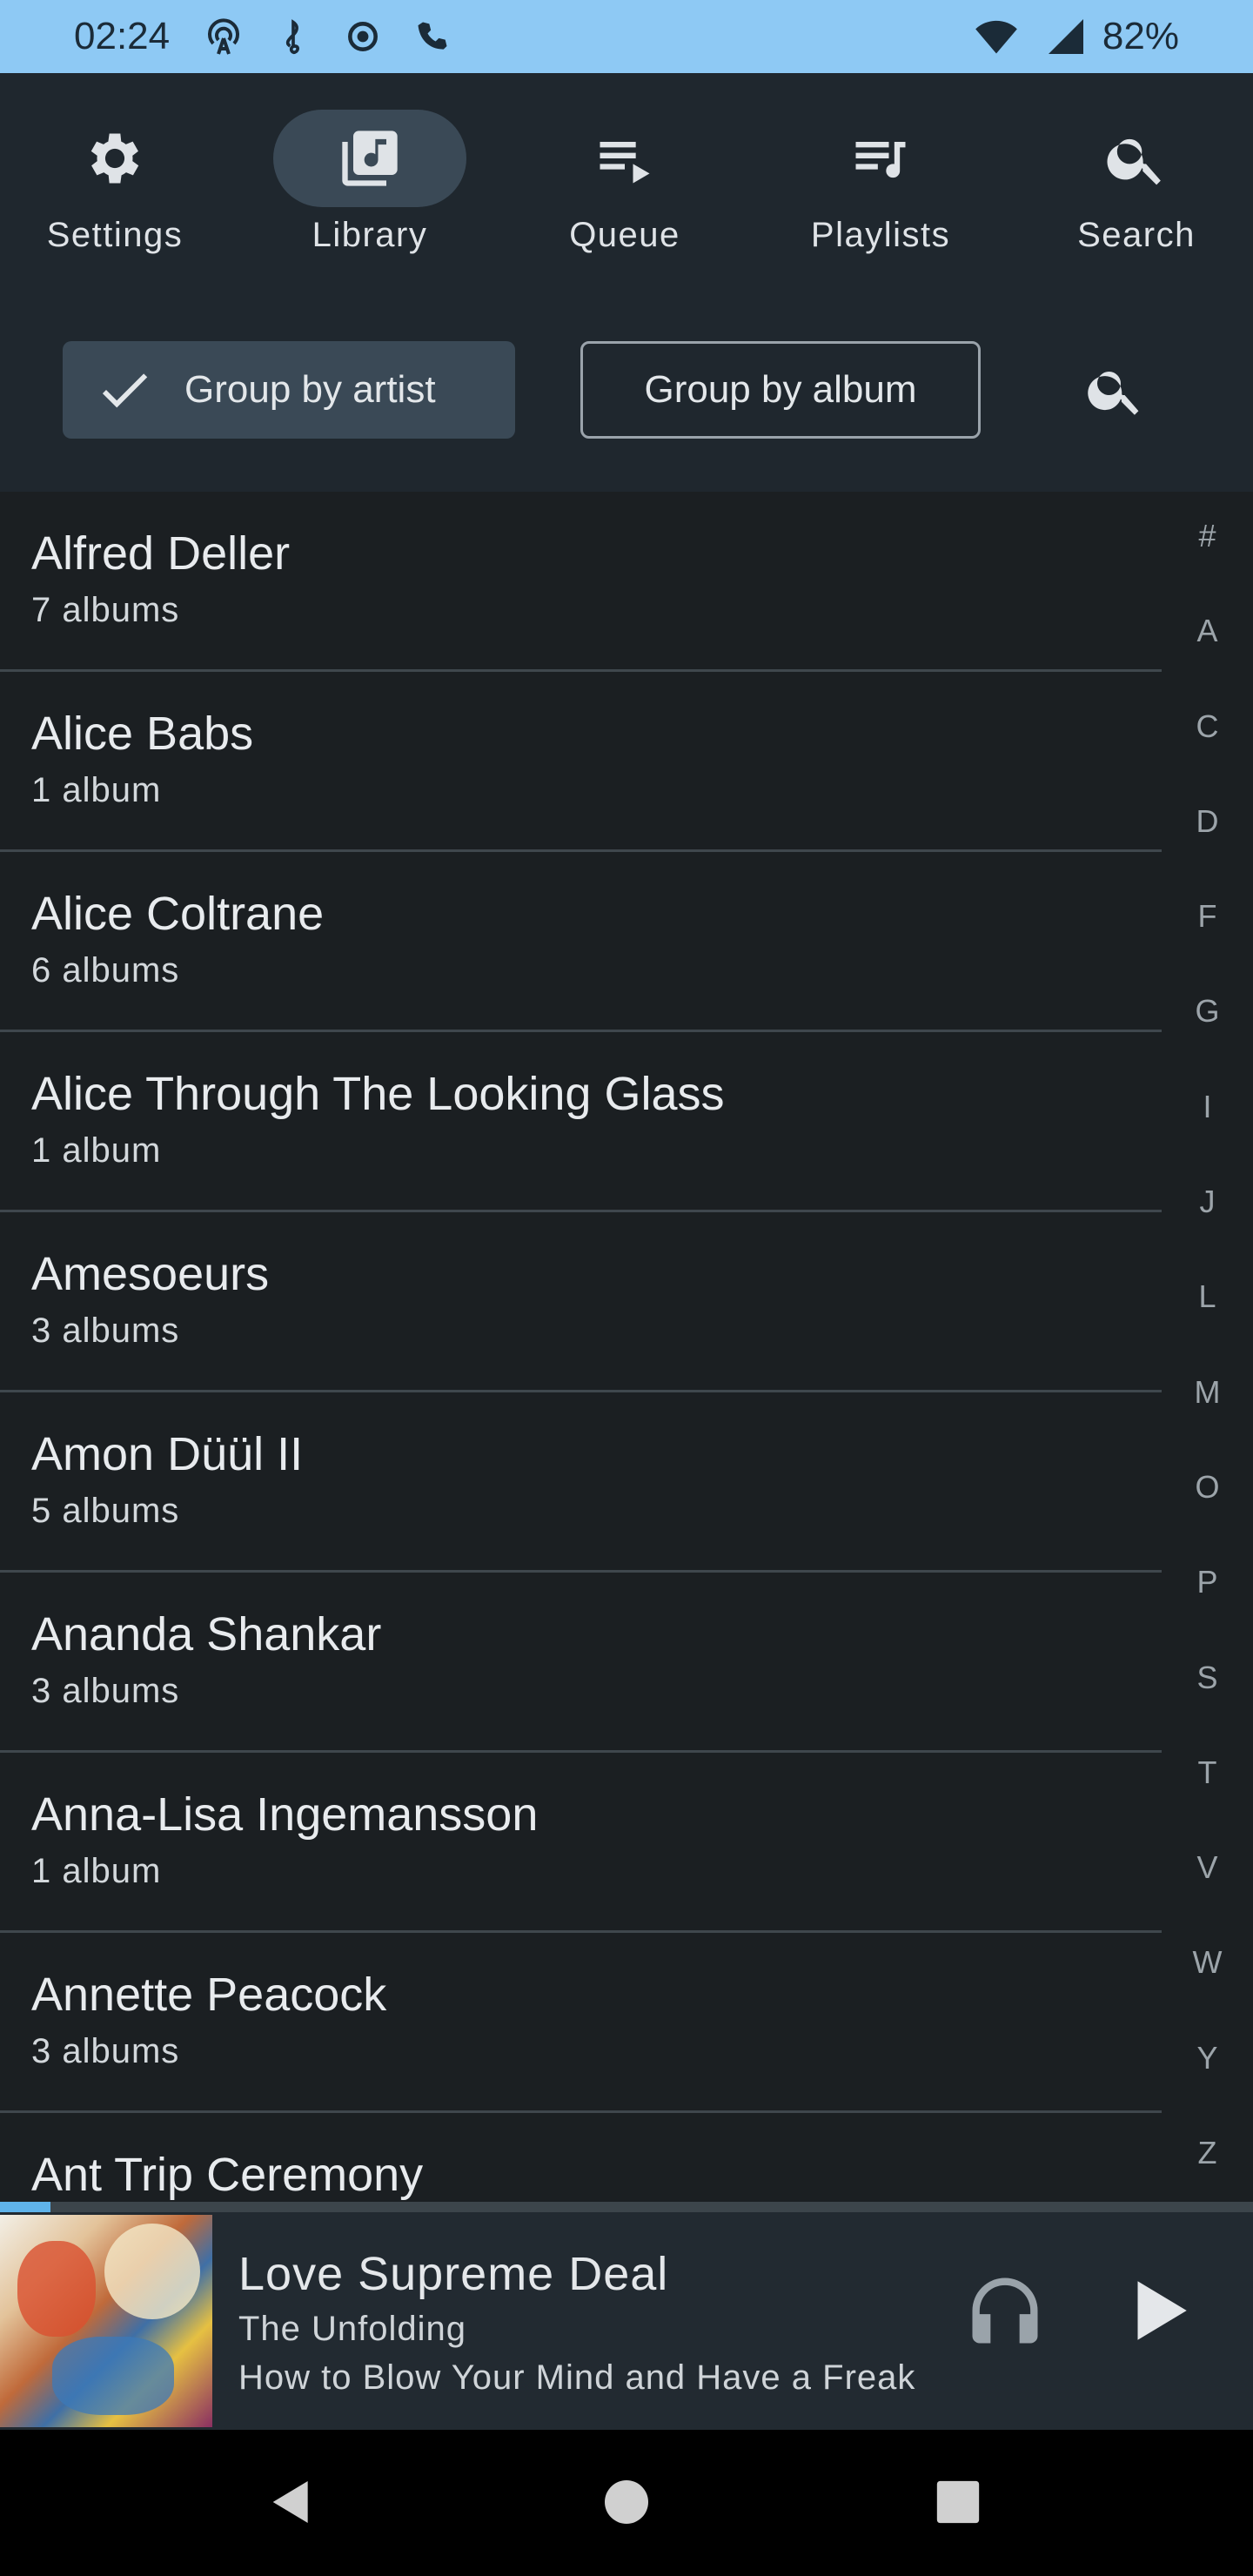  What do you see at coordinates (581, 942) in the screenshot?
I see `list-item: Alice Coltrane 6 albums` at bounding box center [581, 942].